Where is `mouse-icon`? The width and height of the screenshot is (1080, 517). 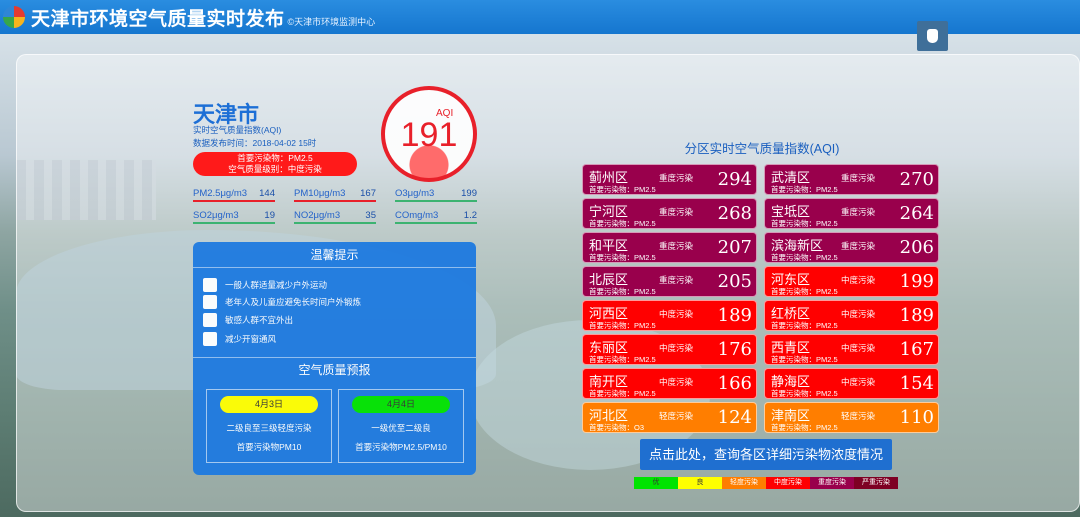
mouse-icon is located at coordinates (932, 36).